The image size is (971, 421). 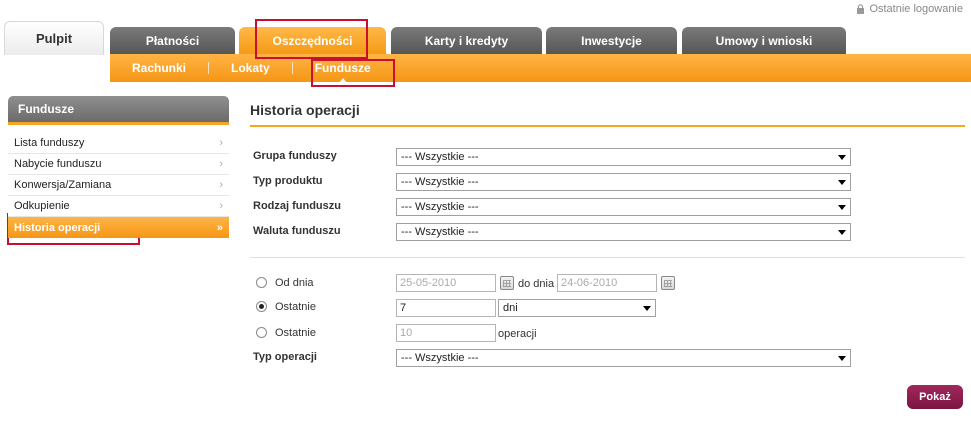 I want to click on radio-od-dnia, so click(x=261, y=282).